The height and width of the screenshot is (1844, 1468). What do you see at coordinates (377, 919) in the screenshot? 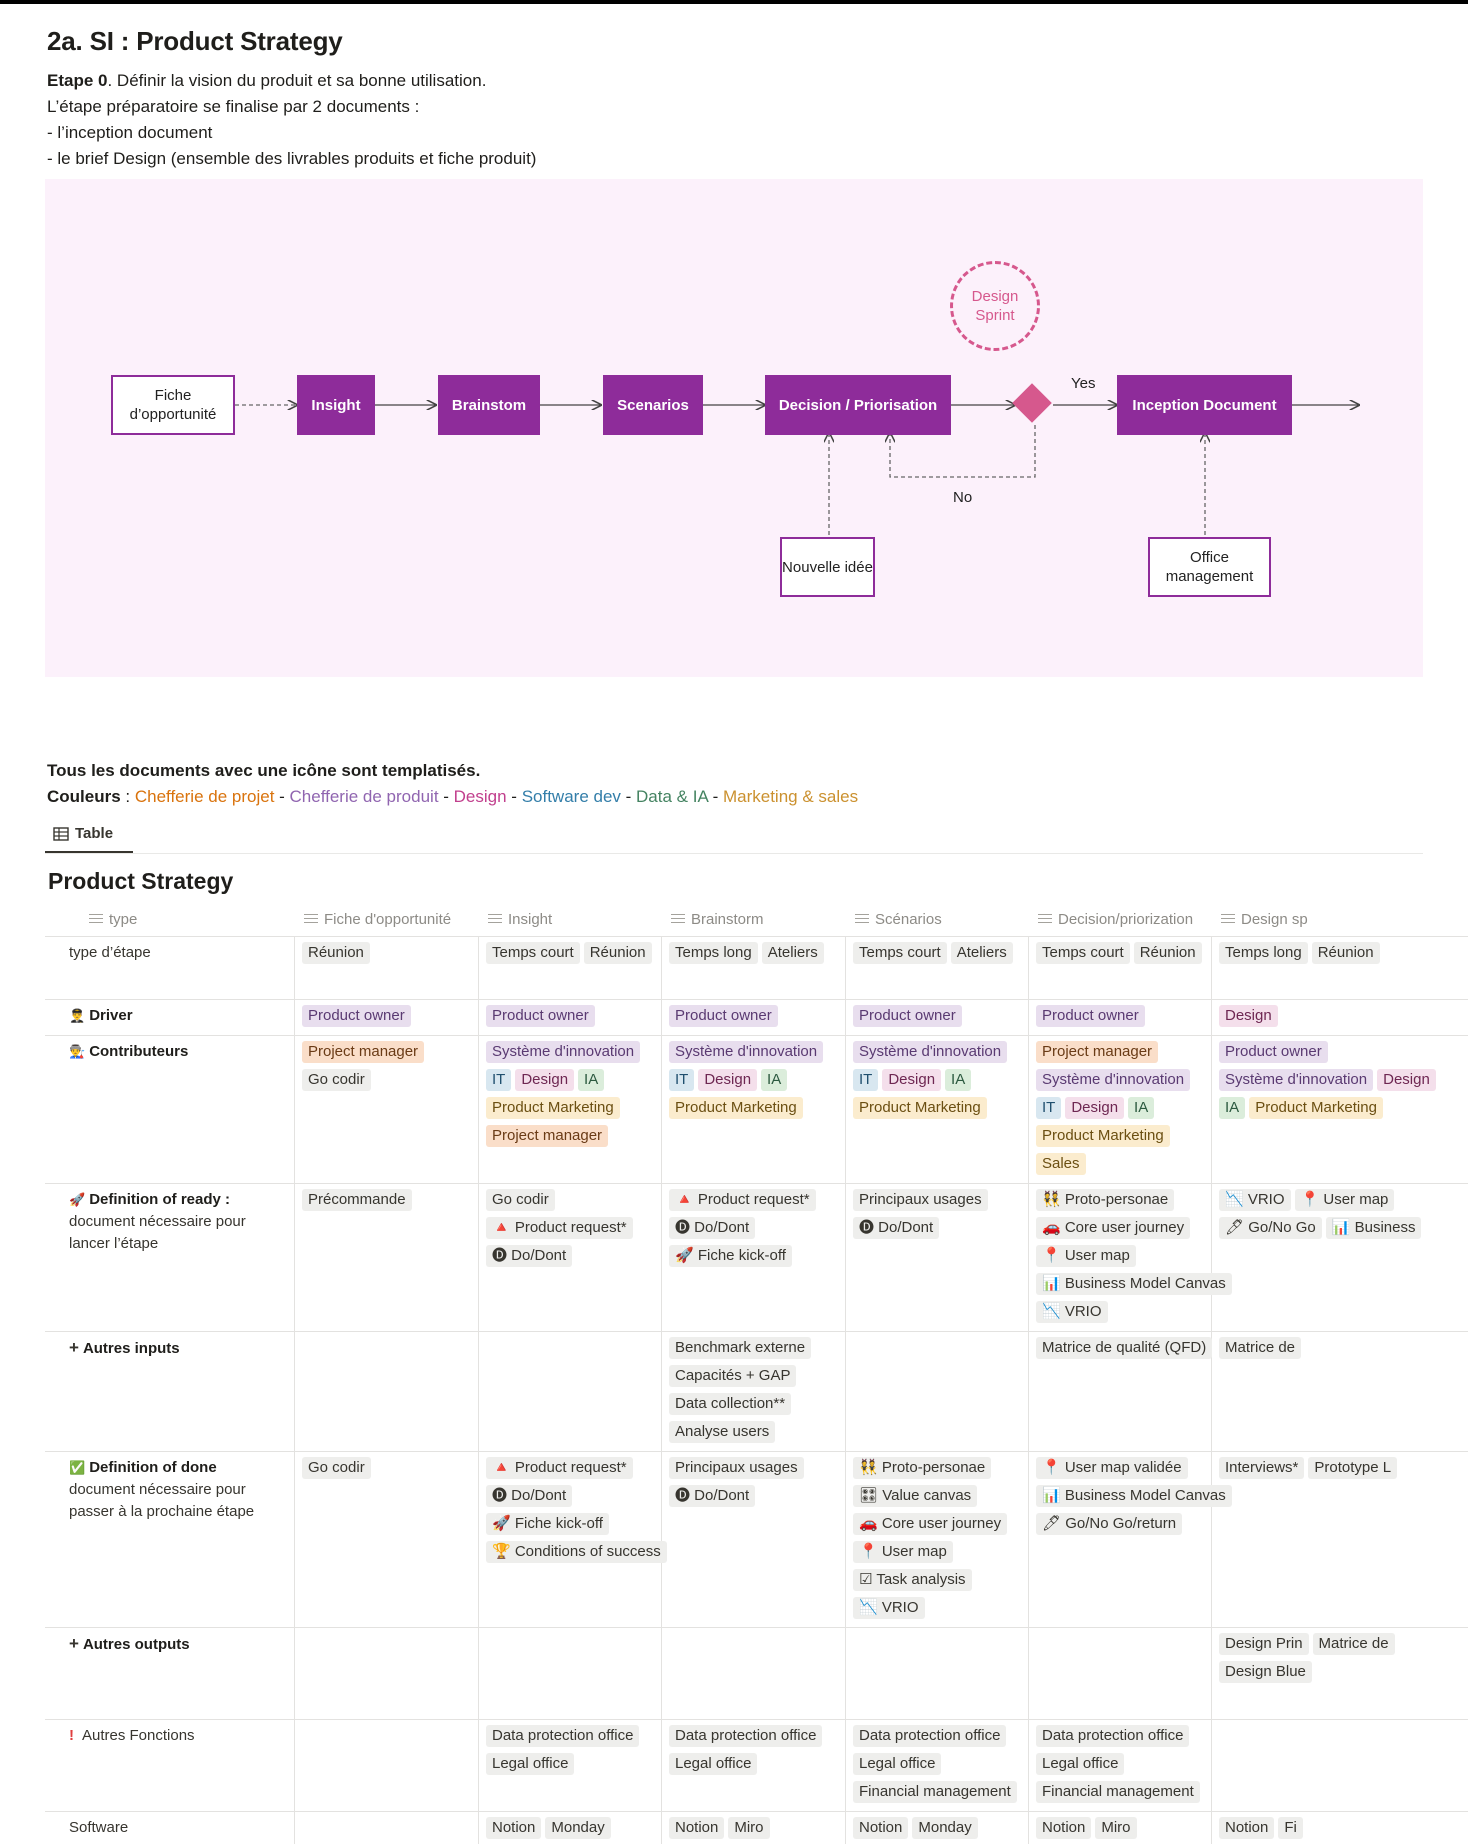
I see `column-header: Fiche d'opportunité` at bounding box center [377, 919].